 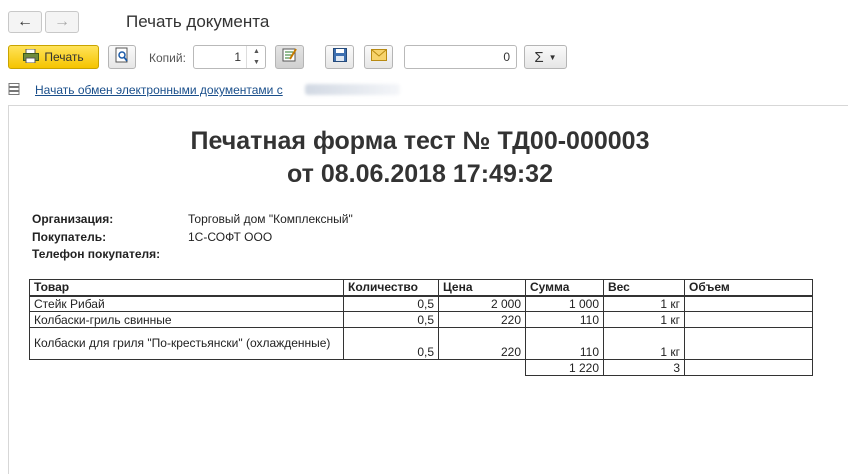 I want to click on print-button-label: Печать, so click(x=64, y=57).